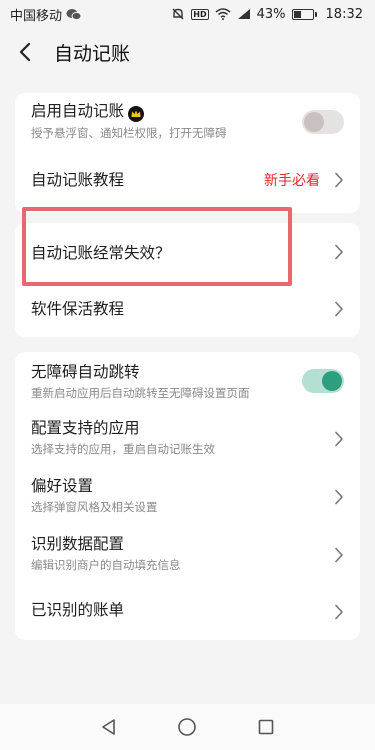 The width and height of the screenshot is (375, 750). I want to click on enable-auto-toggle, so click(323, 122).